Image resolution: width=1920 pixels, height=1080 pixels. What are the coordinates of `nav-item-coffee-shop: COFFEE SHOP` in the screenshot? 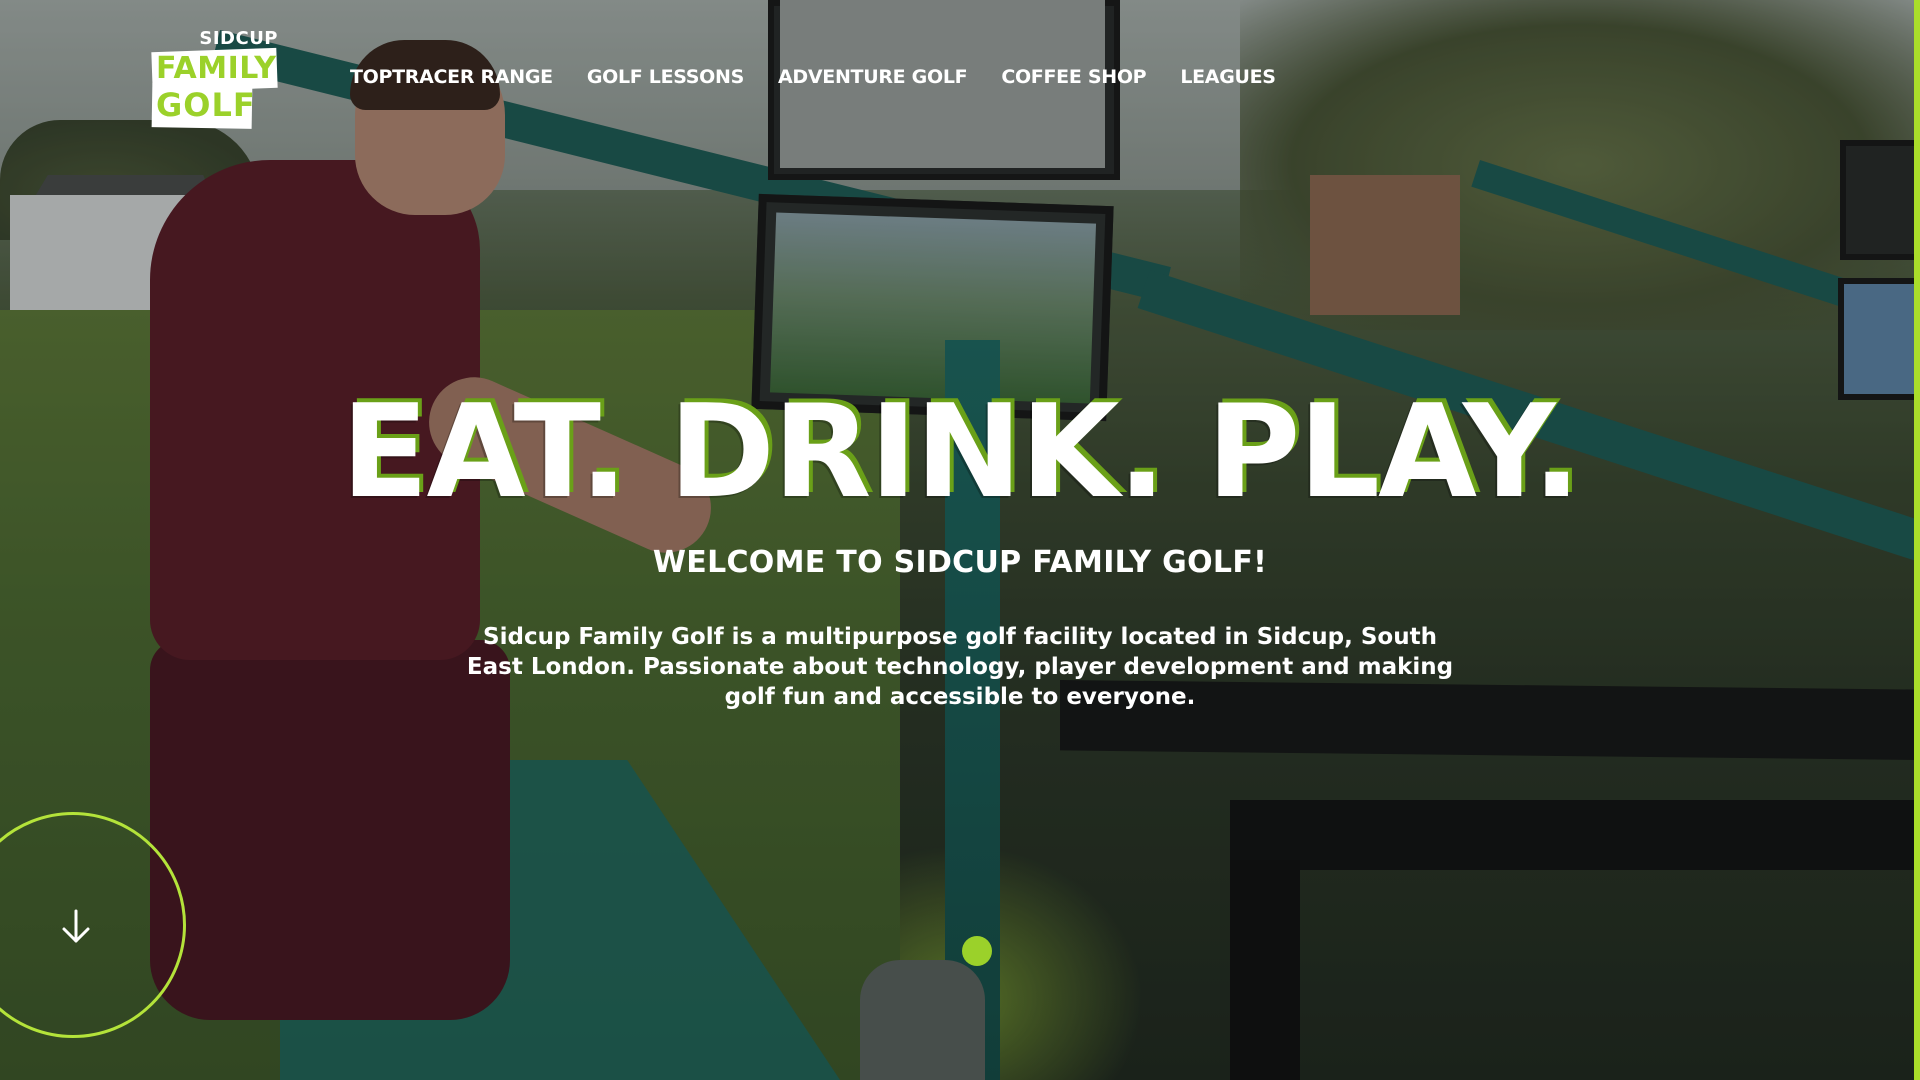 It's located at (1073, 77).